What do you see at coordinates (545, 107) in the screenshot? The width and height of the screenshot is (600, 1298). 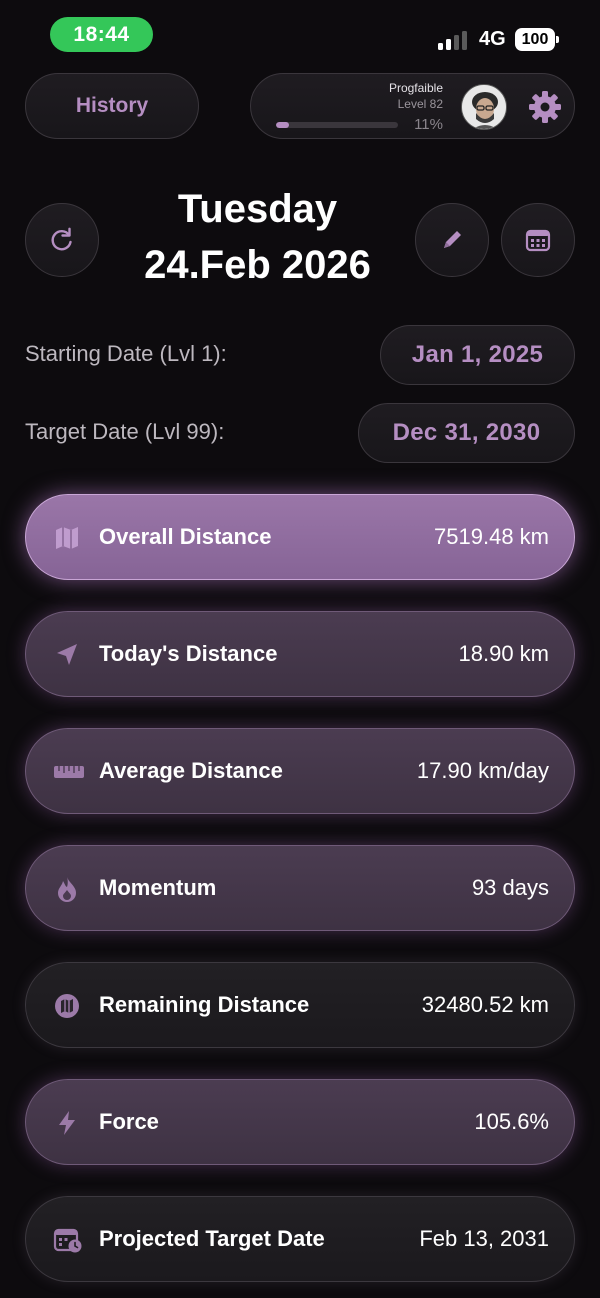 I see `gear-icon` at bounding box center [545, 107].